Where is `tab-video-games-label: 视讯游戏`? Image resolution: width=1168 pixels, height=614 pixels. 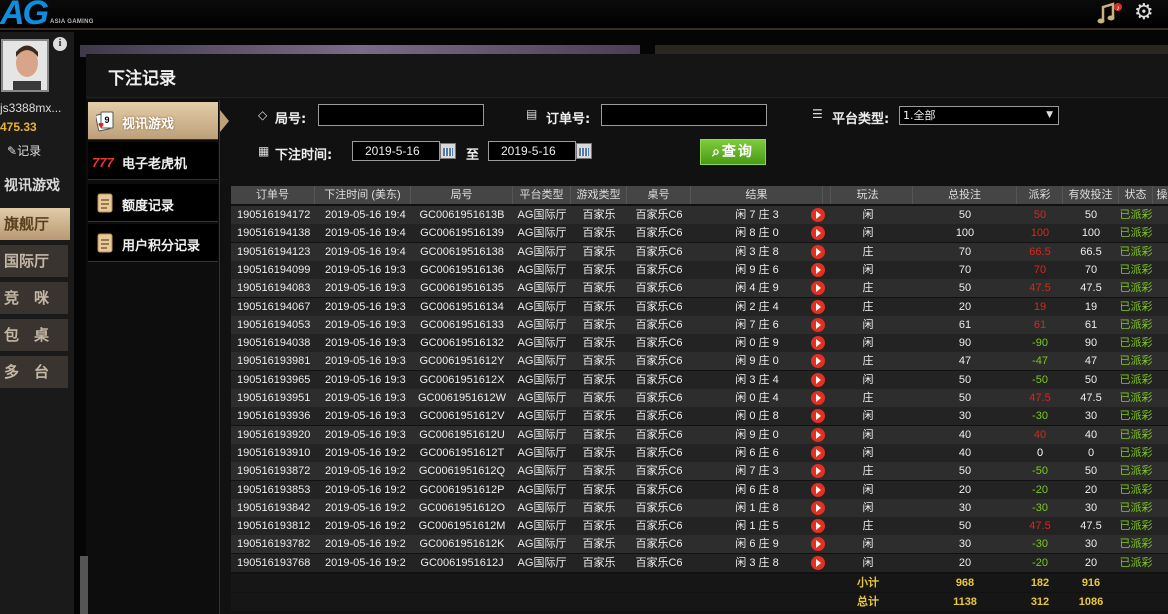
tab-video-games-label: 视讯游戏 is located at coordinates (148, 124).